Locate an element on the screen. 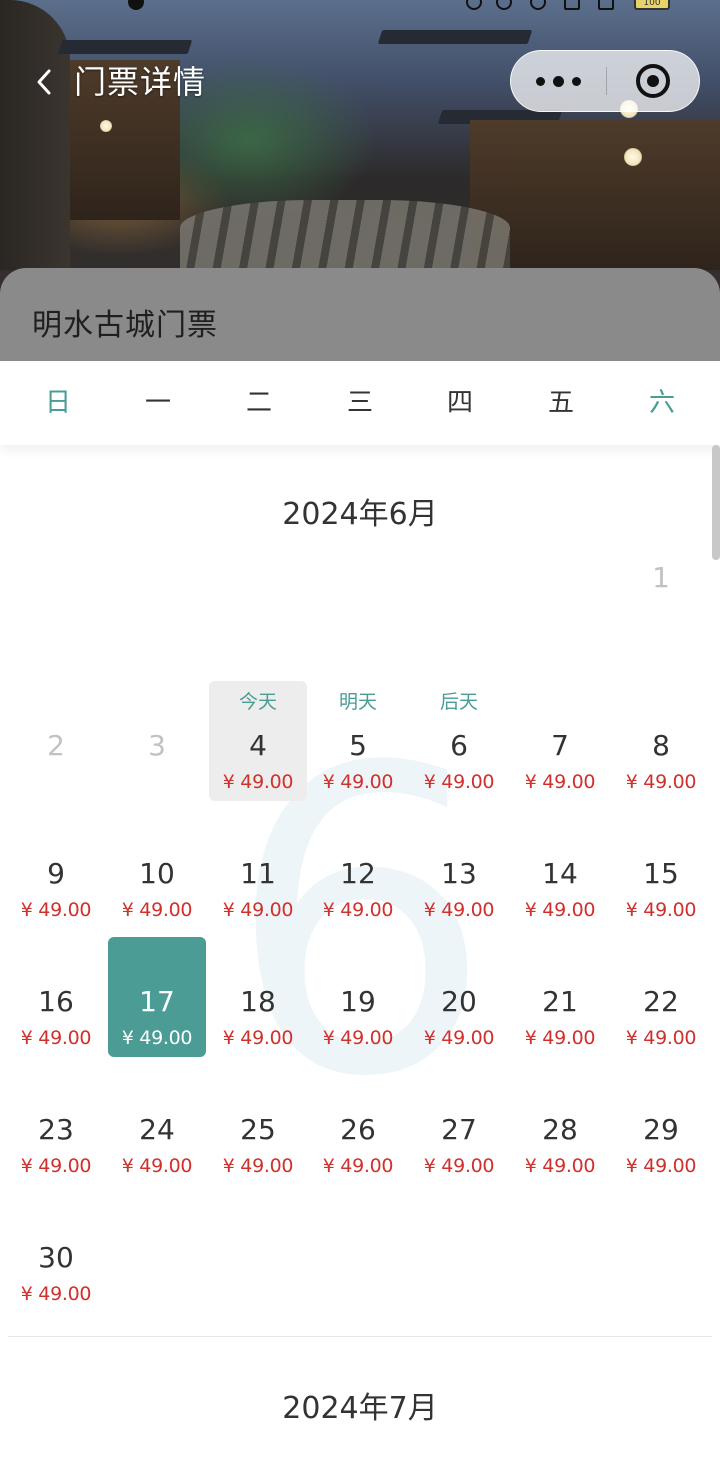 This screenshot has width=720, height=1476. chevron-left-icon is located at coordinates (44, 82).